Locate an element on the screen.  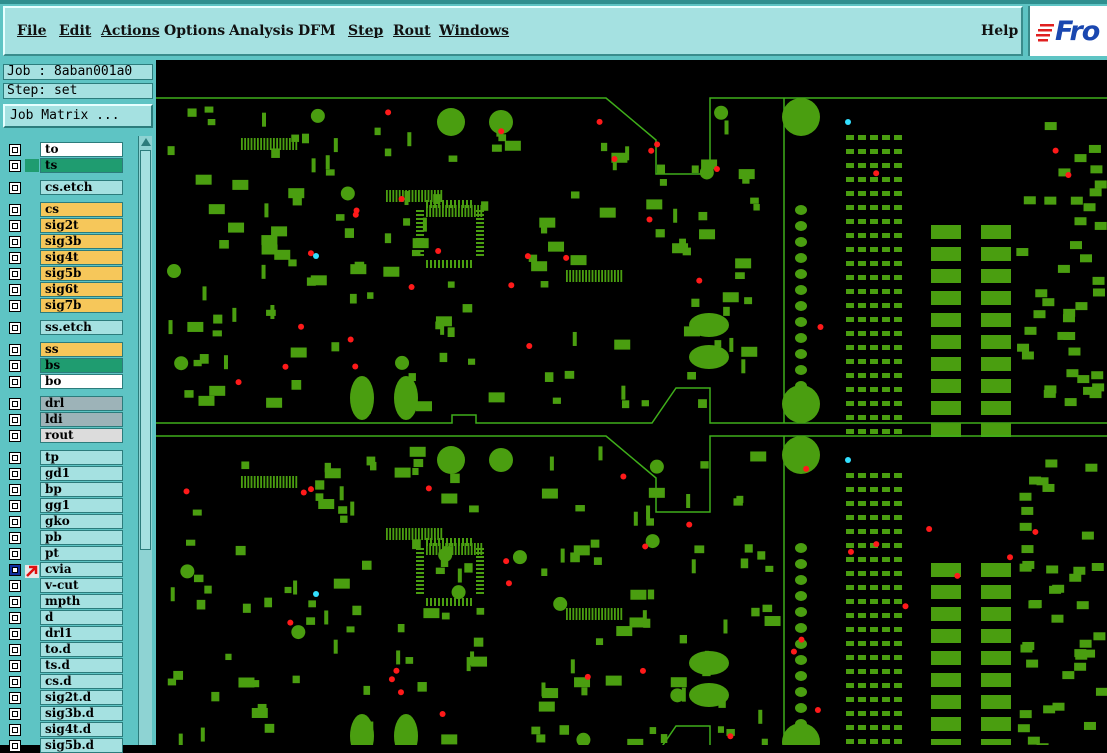
layer-row: sig4t.d is located at coordinates (64, 729).